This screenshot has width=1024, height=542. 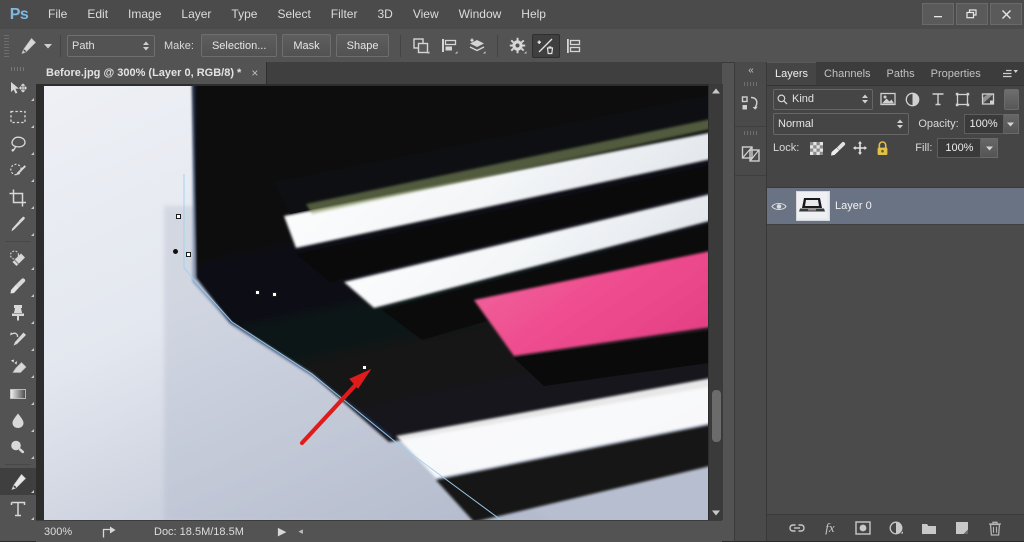 What do you see at coordinates (18, 69) in the screenshot?
I see `tools-panel-grip` at bounding box center [18, 69].